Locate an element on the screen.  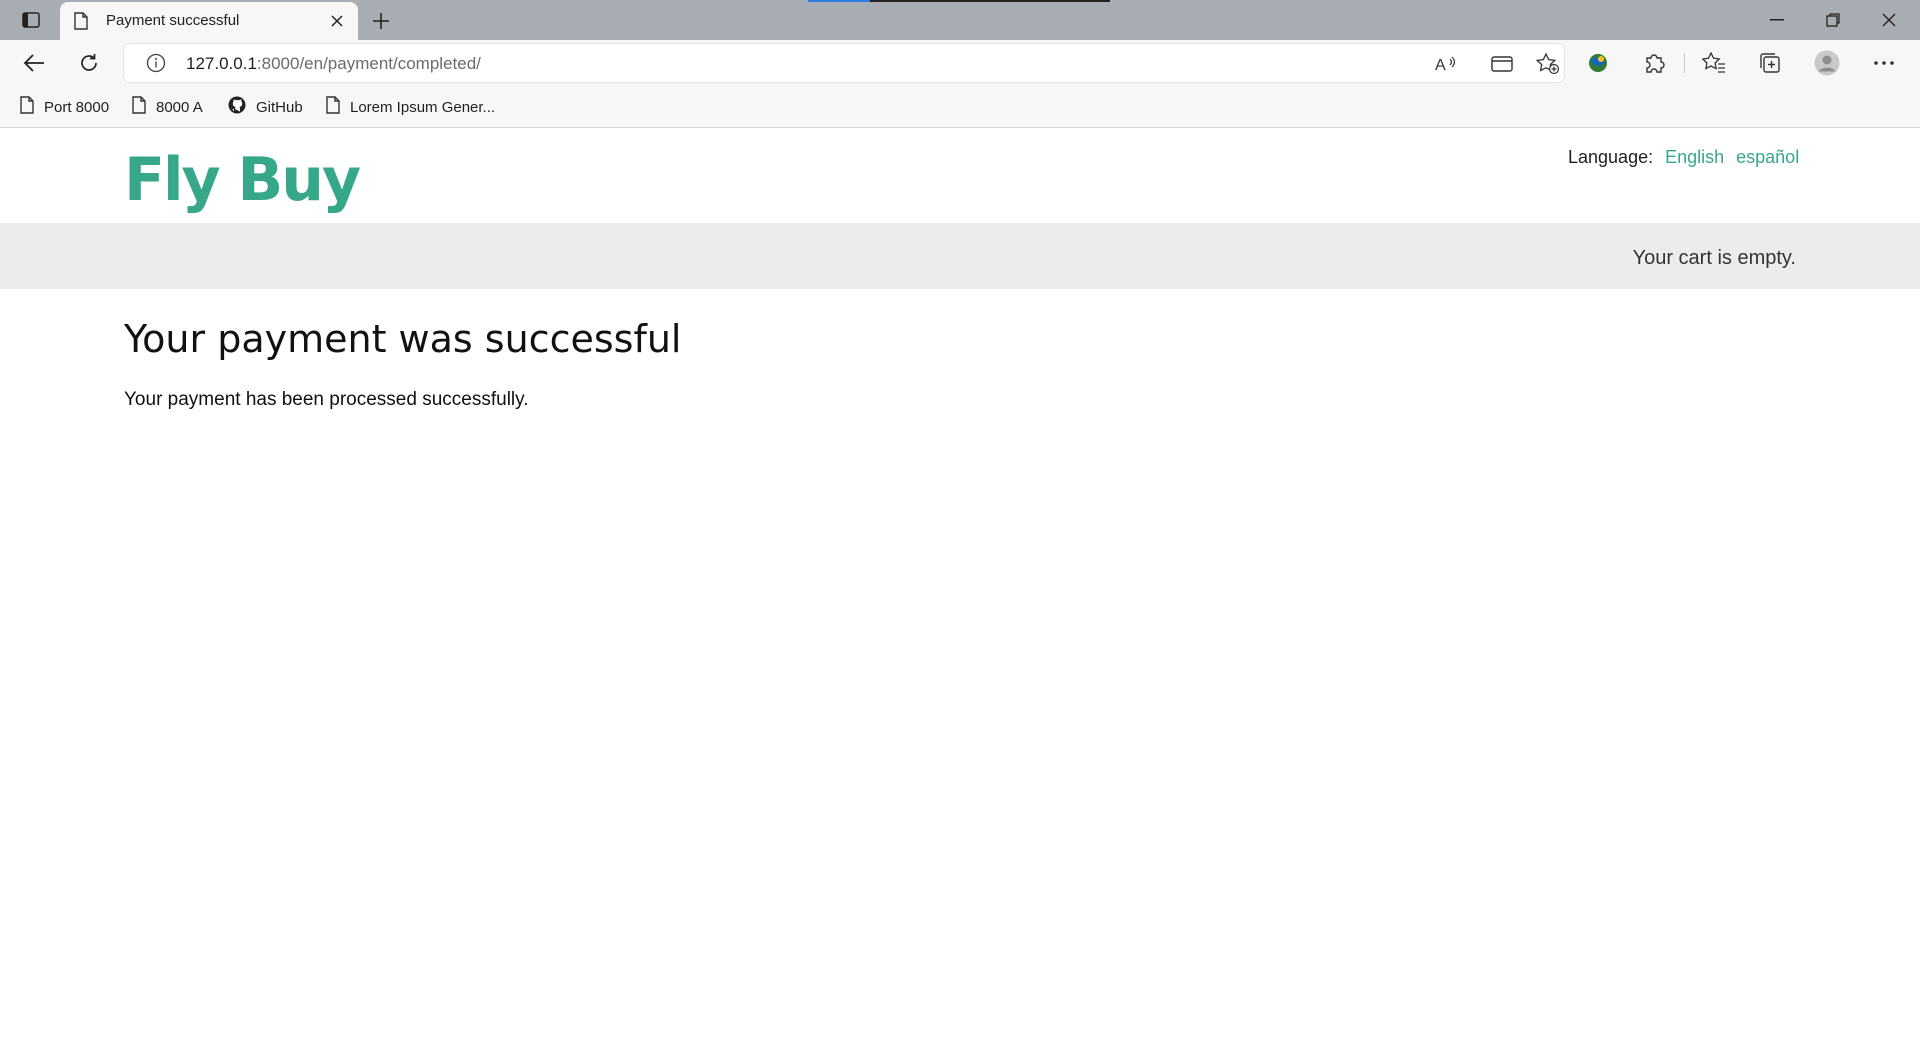
back-icon is located at coordinates (34, 63).